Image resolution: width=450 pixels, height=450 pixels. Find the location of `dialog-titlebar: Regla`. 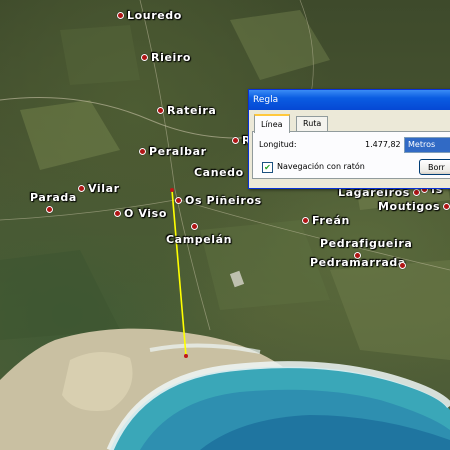

dialog-titlebar: Regla is located at coordinates (349, 100).